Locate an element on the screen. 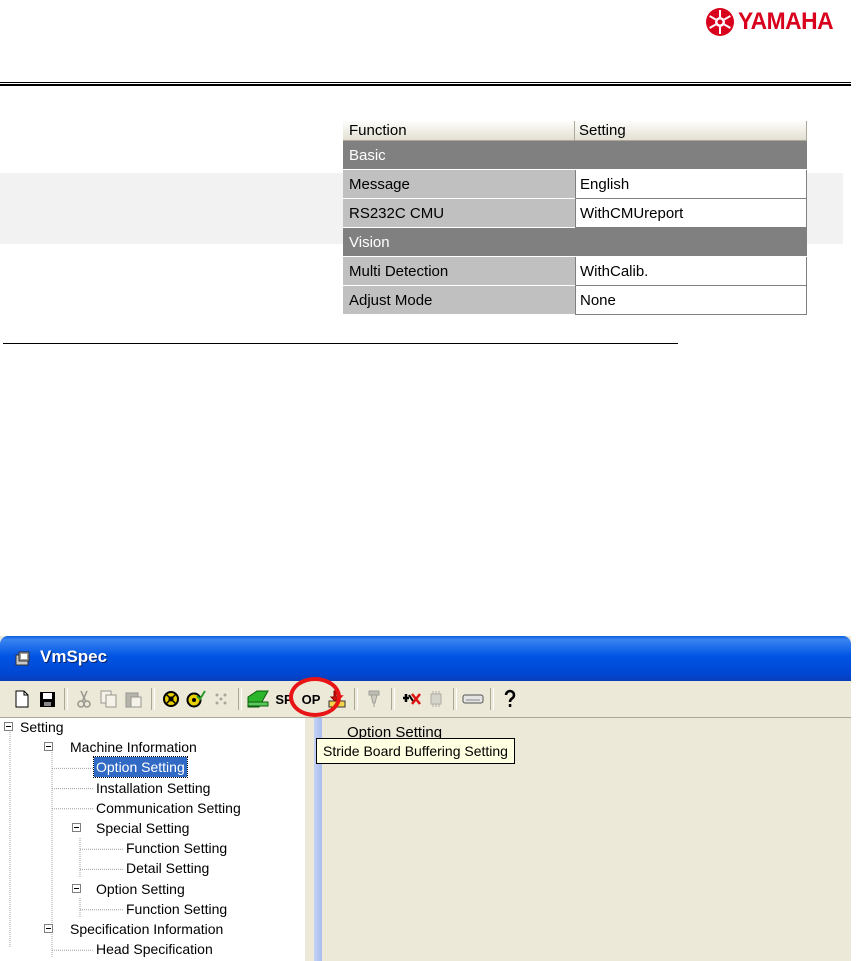 The height and width of the screenshot is (961, 867). chip-button is located at coordinates (436, 699).